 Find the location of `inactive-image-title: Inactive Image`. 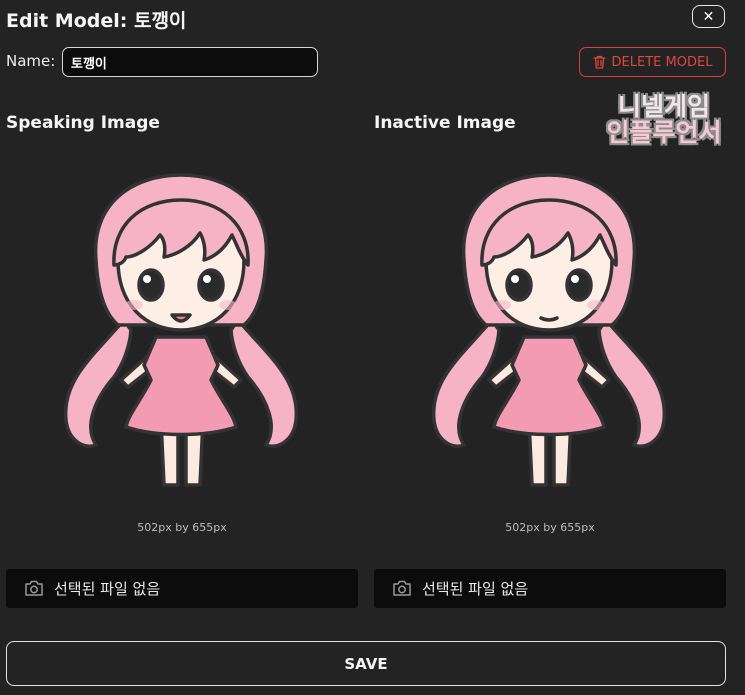

inactive-image-title: Inactive Image is located at coordinates (445, 123).